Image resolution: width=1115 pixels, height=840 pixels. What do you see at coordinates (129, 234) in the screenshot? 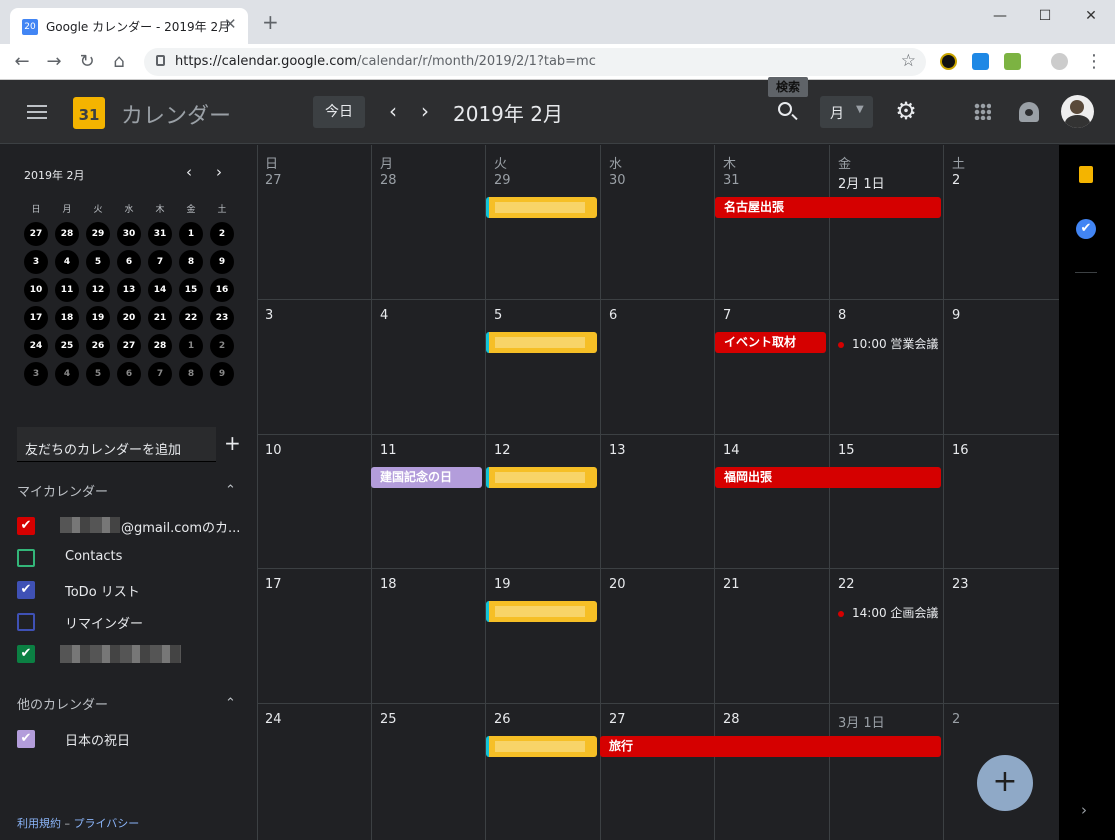
I see `mini-day: 30` at bounding box center [129, 234].